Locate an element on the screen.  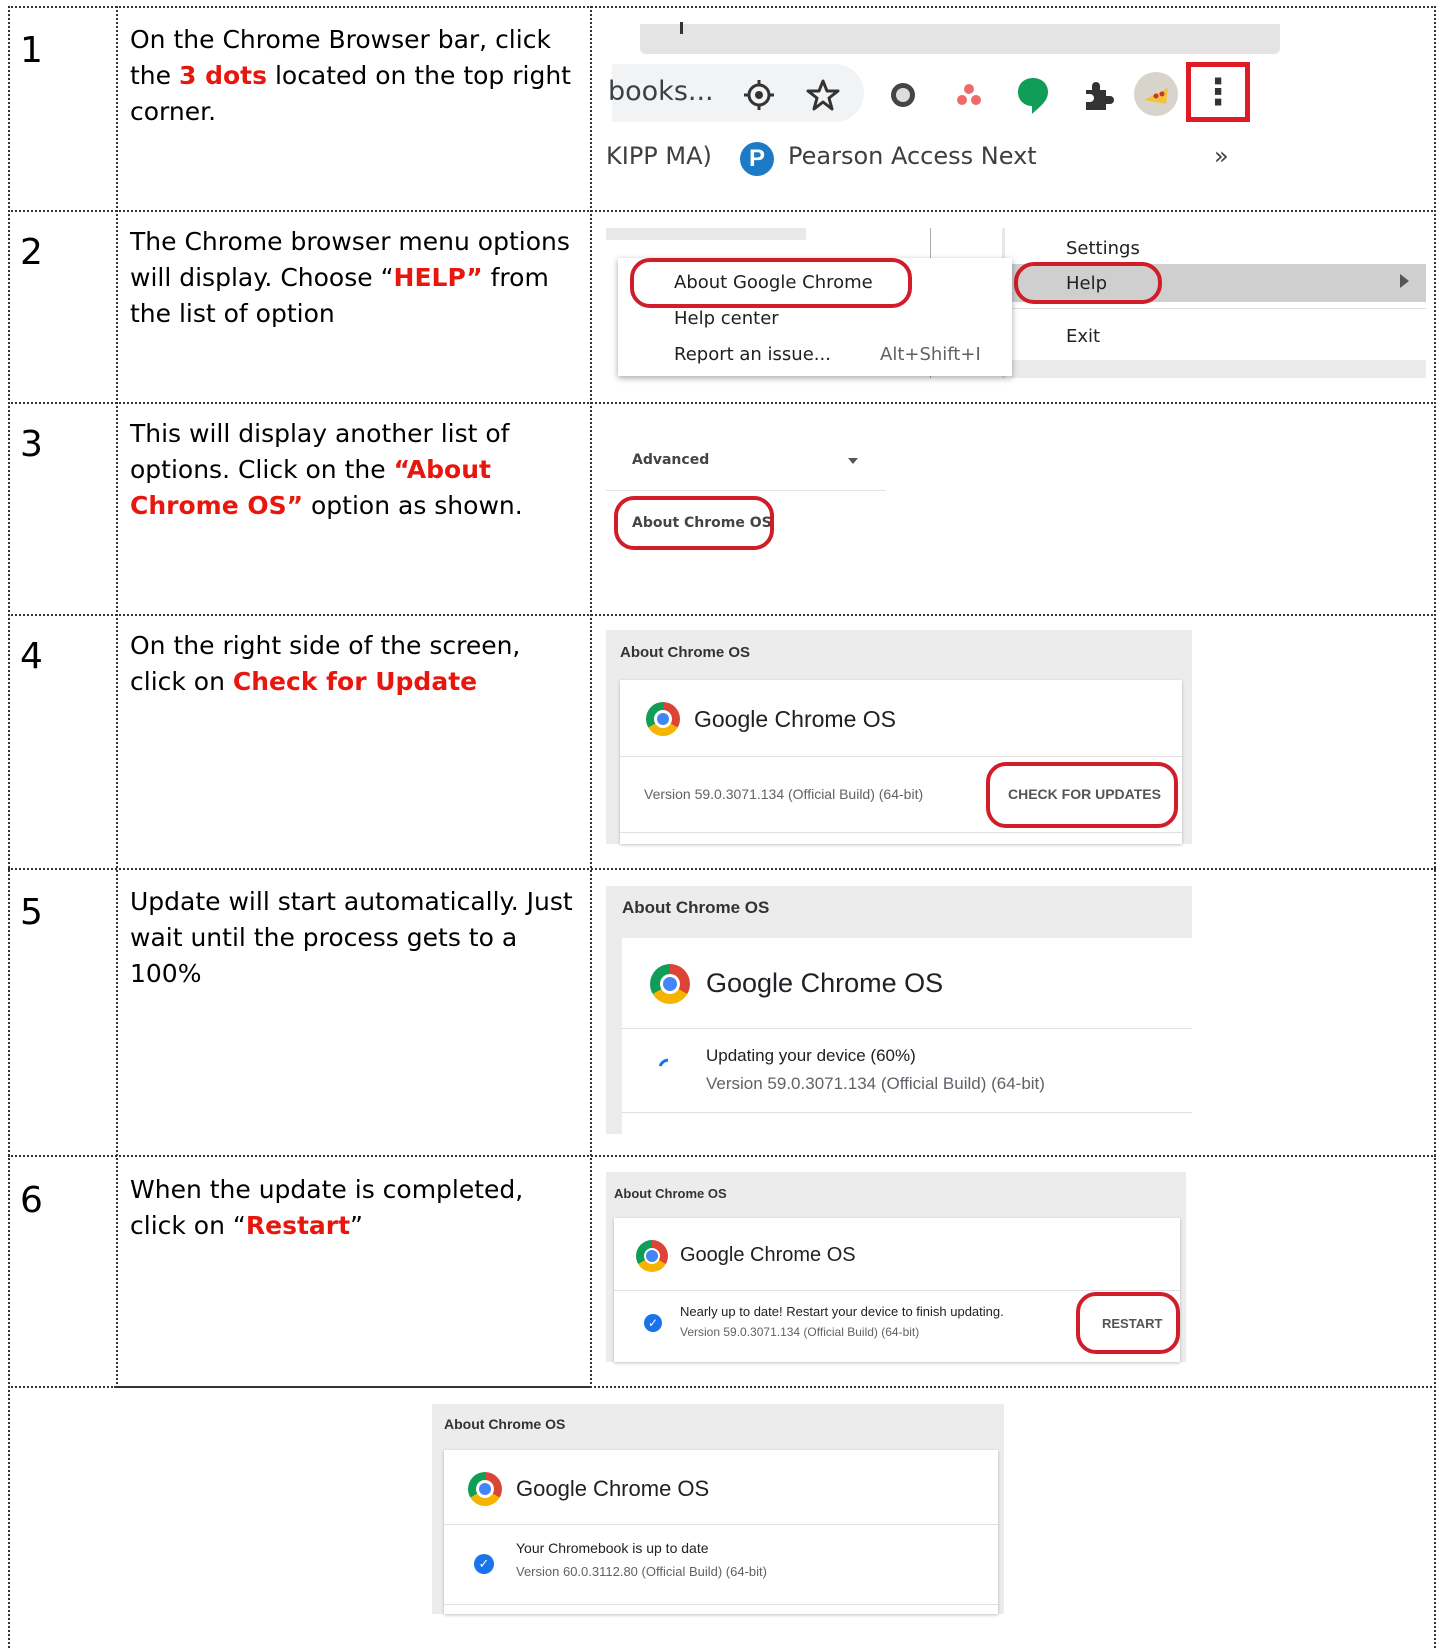
step-number: 1 is located at coordinates (31, 50).